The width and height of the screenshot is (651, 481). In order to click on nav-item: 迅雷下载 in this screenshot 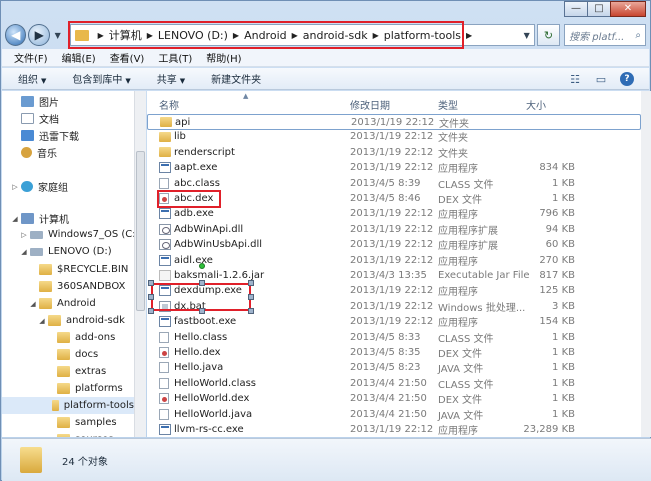, I will do `click(40, 135)`.